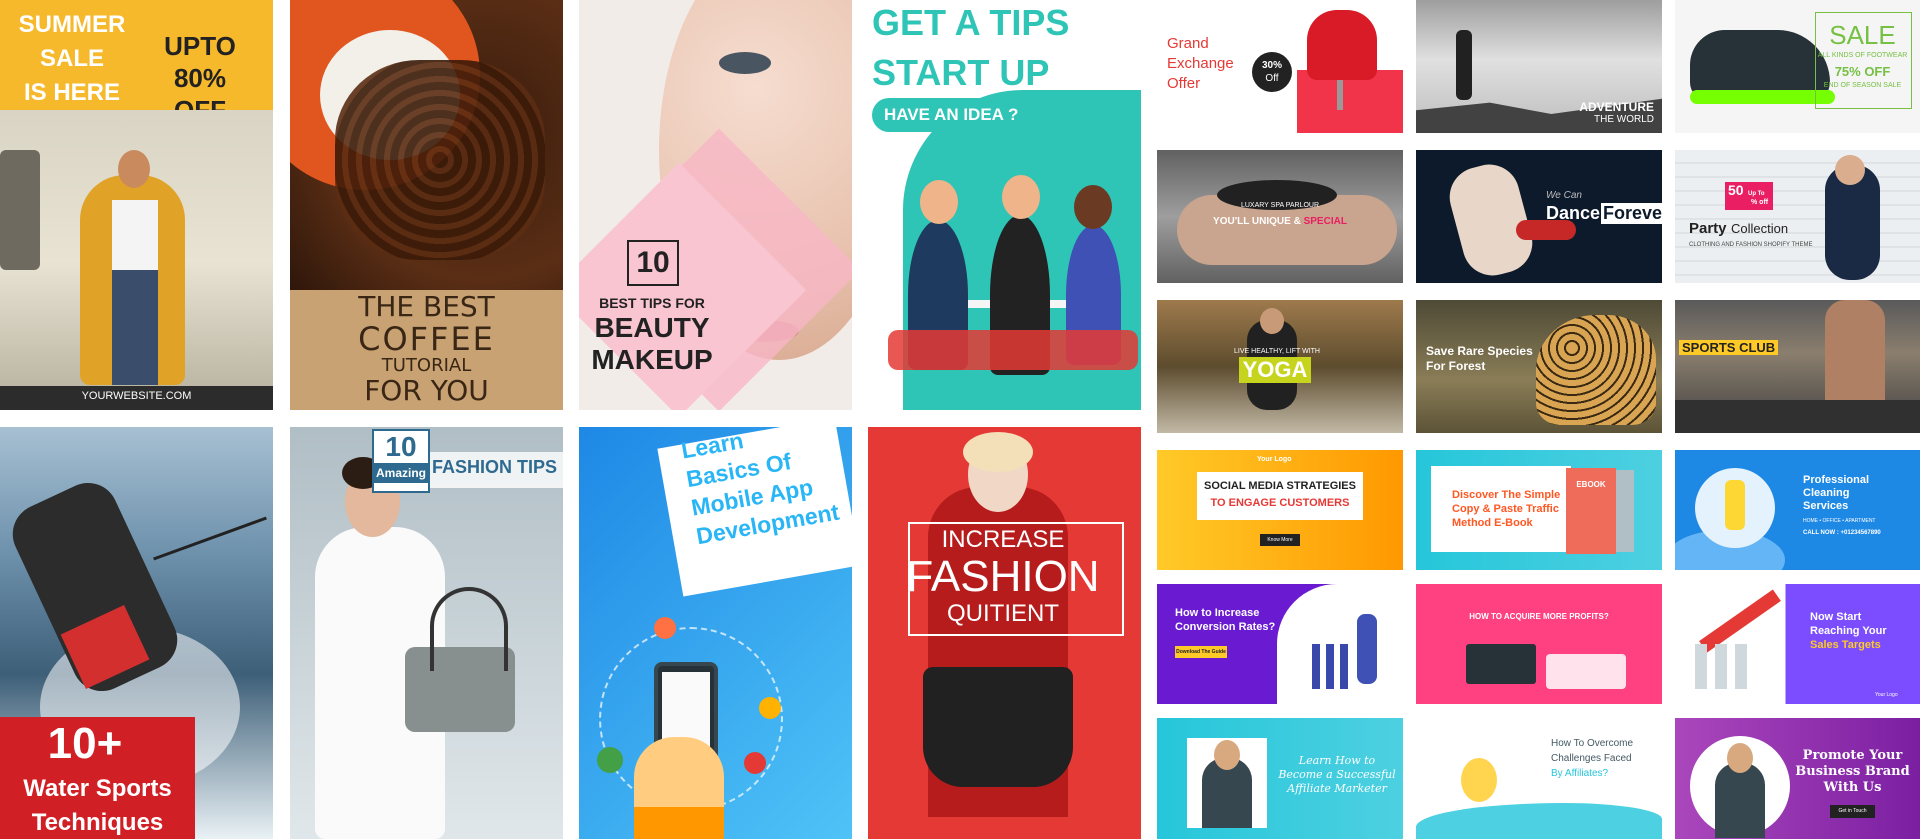  Describe the element at coordinates (1272, 72) in the screenshot. I see `discount-badge: 30% Off` at that location.